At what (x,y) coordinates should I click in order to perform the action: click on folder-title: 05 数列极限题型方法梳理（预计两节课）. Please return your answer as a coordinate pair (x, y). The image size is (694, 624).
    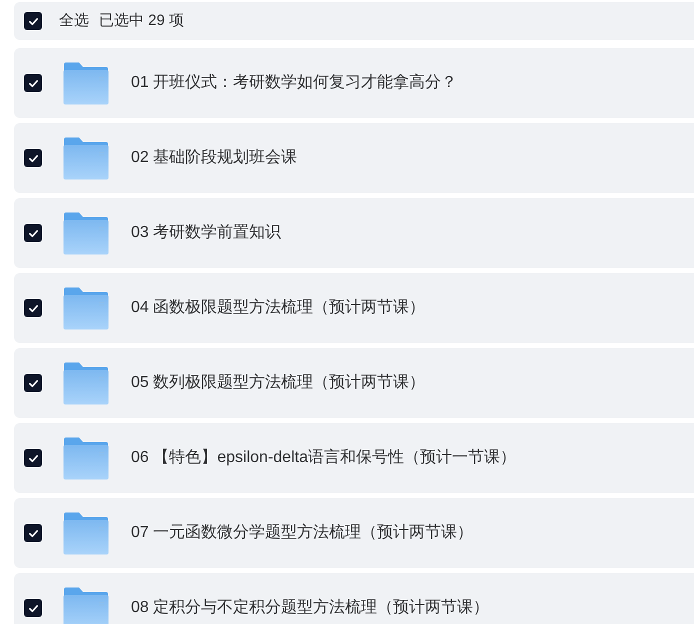
    Looking at the image, I should click on (278, 382).